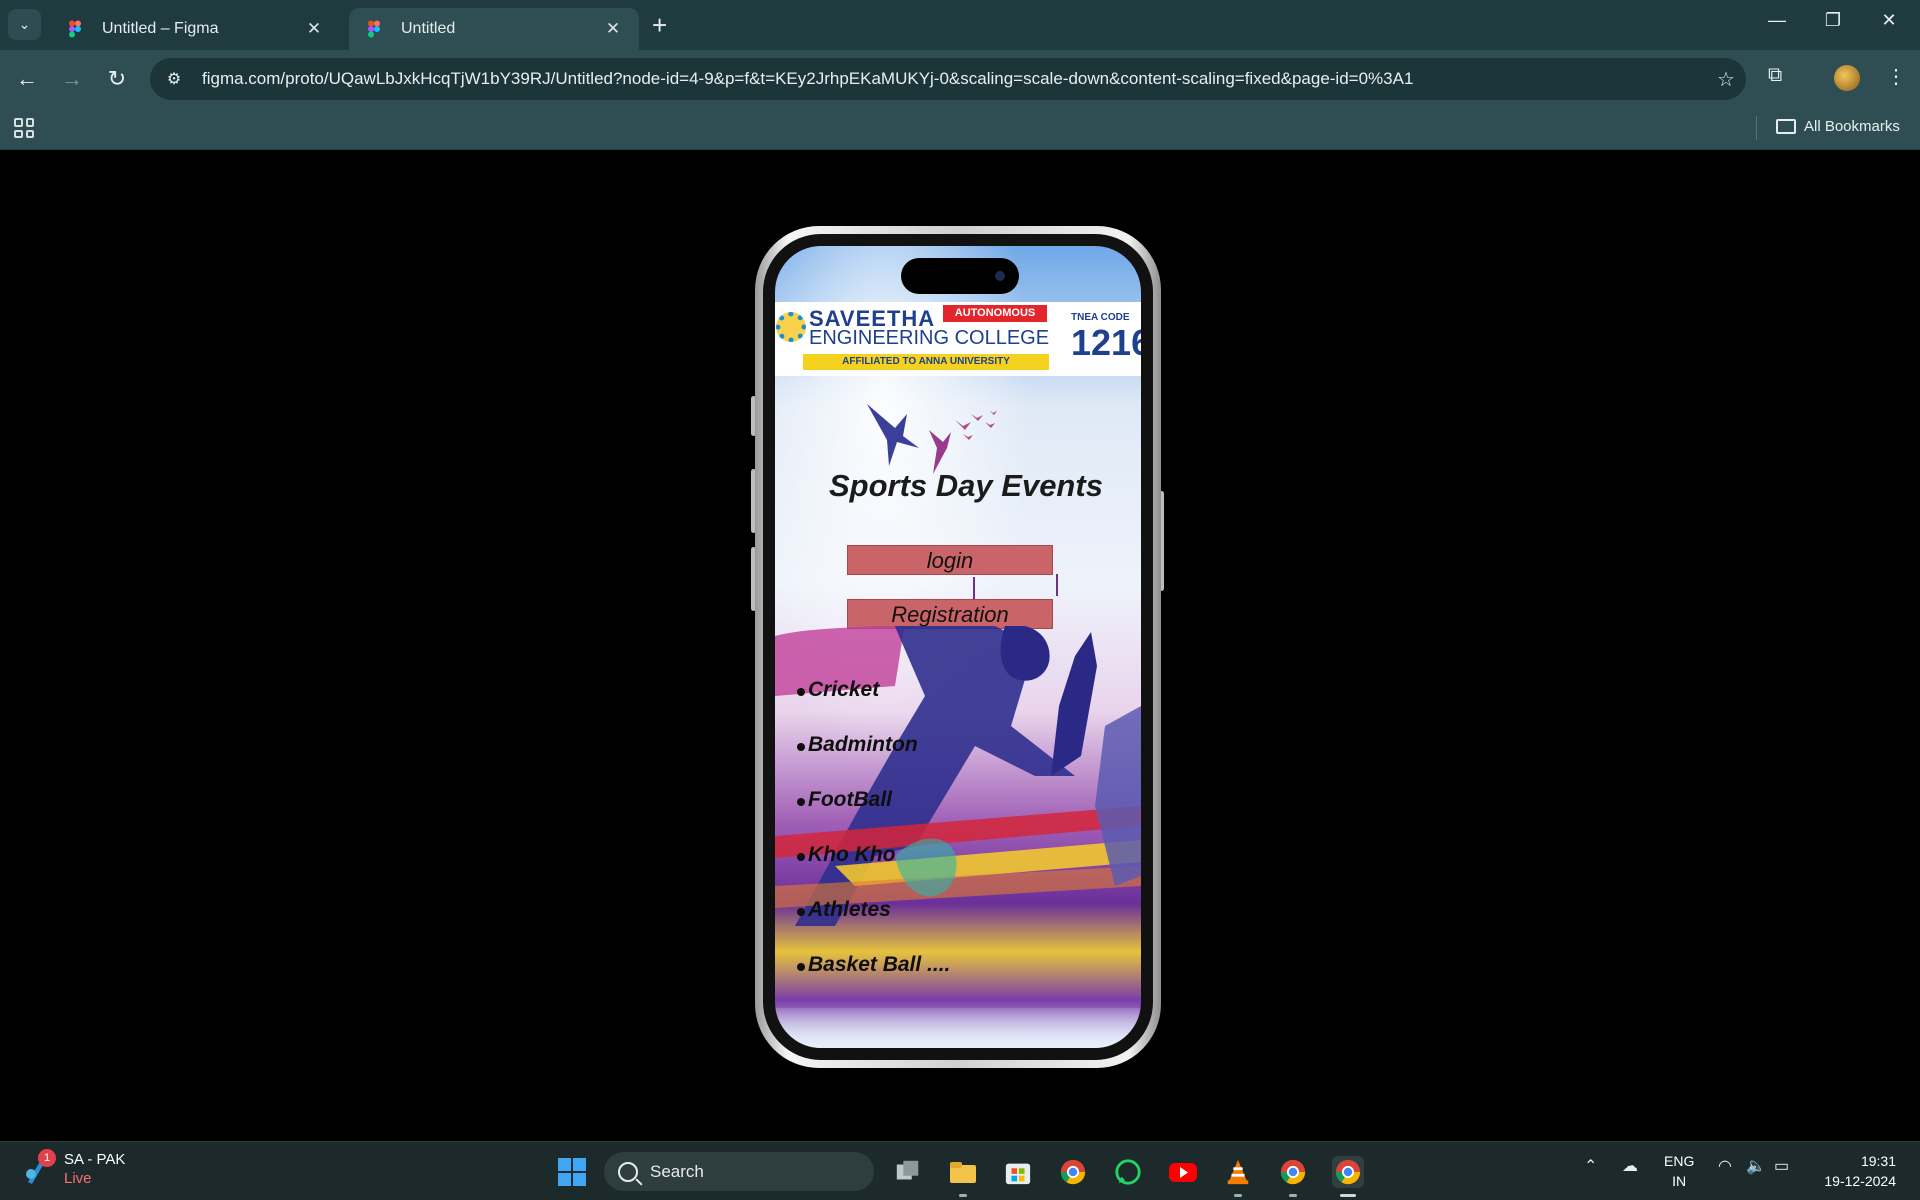 The width and height of the screenshot is (1920, 1200). I want to click on apps-grid-icon, so click(24, 128).